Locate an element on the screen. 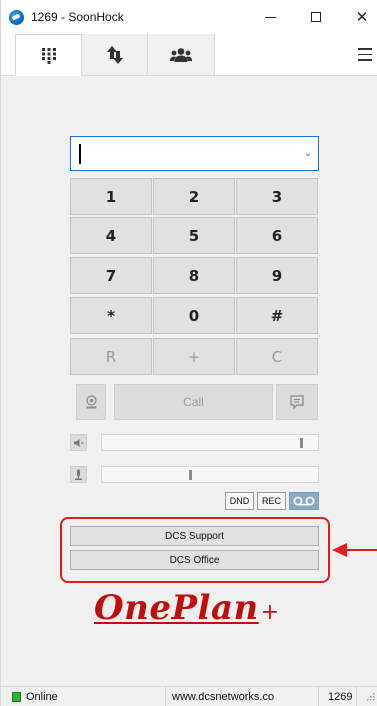 This screenshot has height=706, width=377. tab-contacts is located at coordinates (181, 55).